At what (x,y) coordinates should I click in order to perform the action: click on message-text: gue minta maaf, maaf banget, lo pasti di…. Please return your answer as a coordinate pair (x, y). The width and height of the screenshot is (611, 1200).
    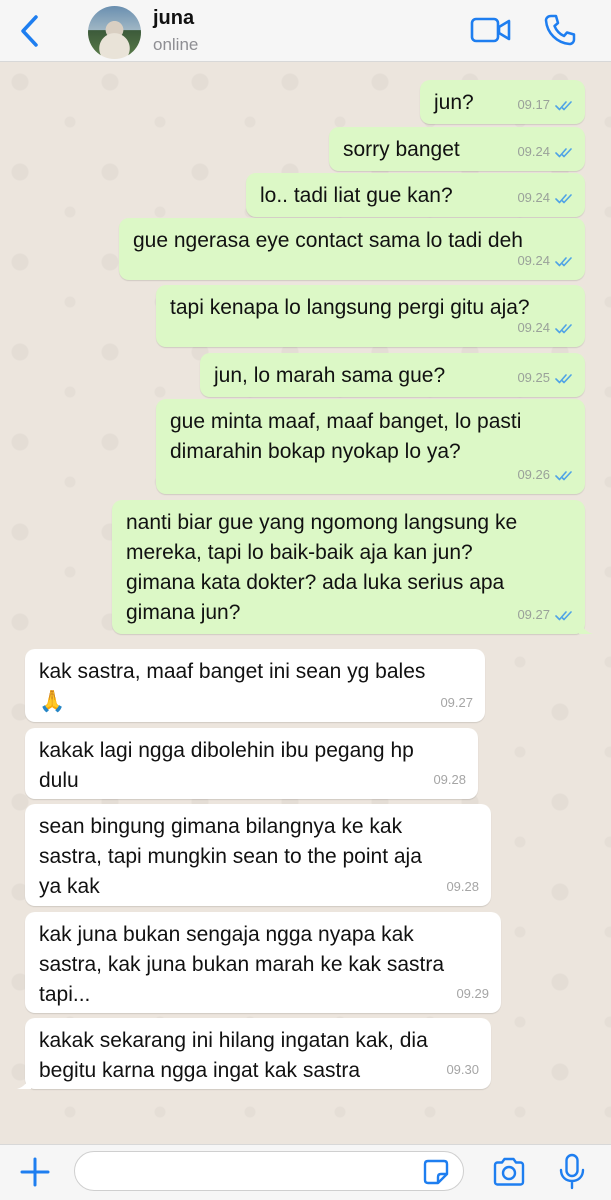
    Looking at the image, I should click on (346, 436).